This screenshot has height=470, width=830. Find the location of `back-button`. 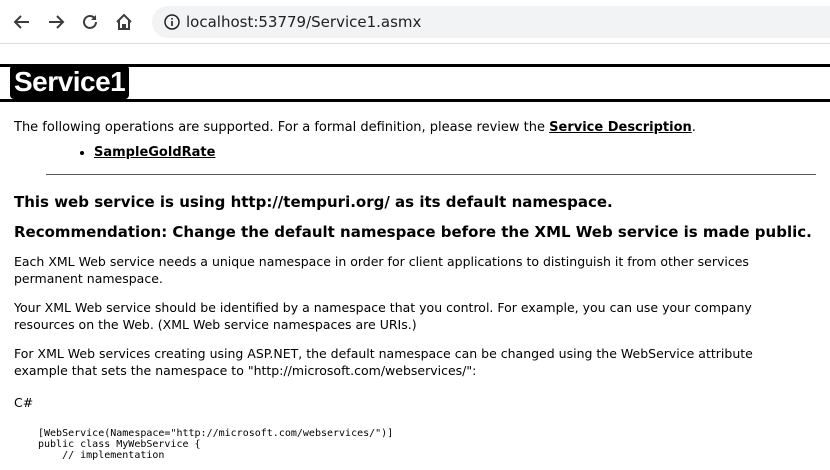

back-button is located at coordinates (22, 22).